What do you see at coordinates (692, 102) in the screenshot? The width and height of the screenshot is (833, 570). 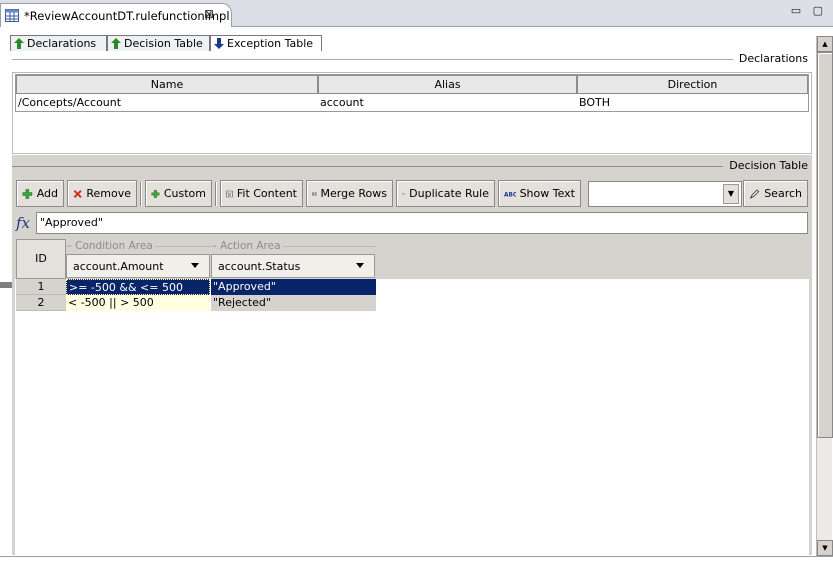 I see `cell-direction: BOTH` at bounding box center [692, 102].